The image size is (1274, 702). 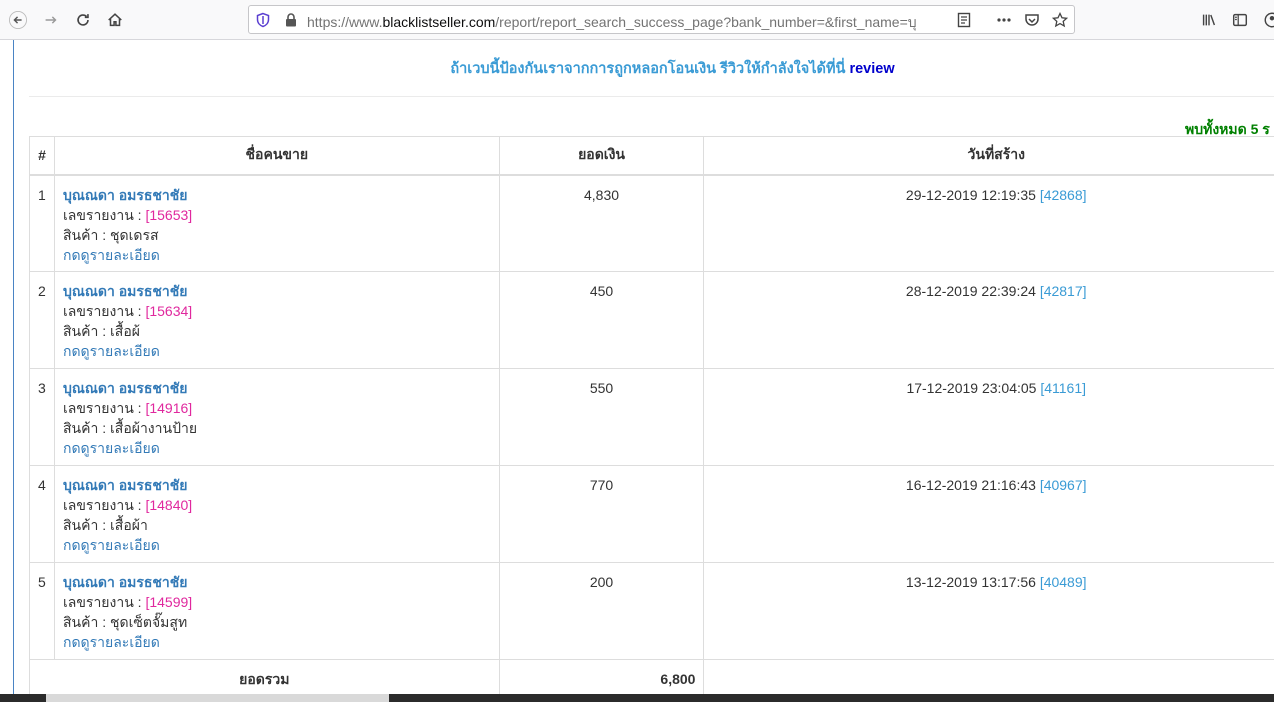 What do you see at coordinates (988, 677) in the screenshot?
I see `total-empty-cell` at bounding box center [988, 677].